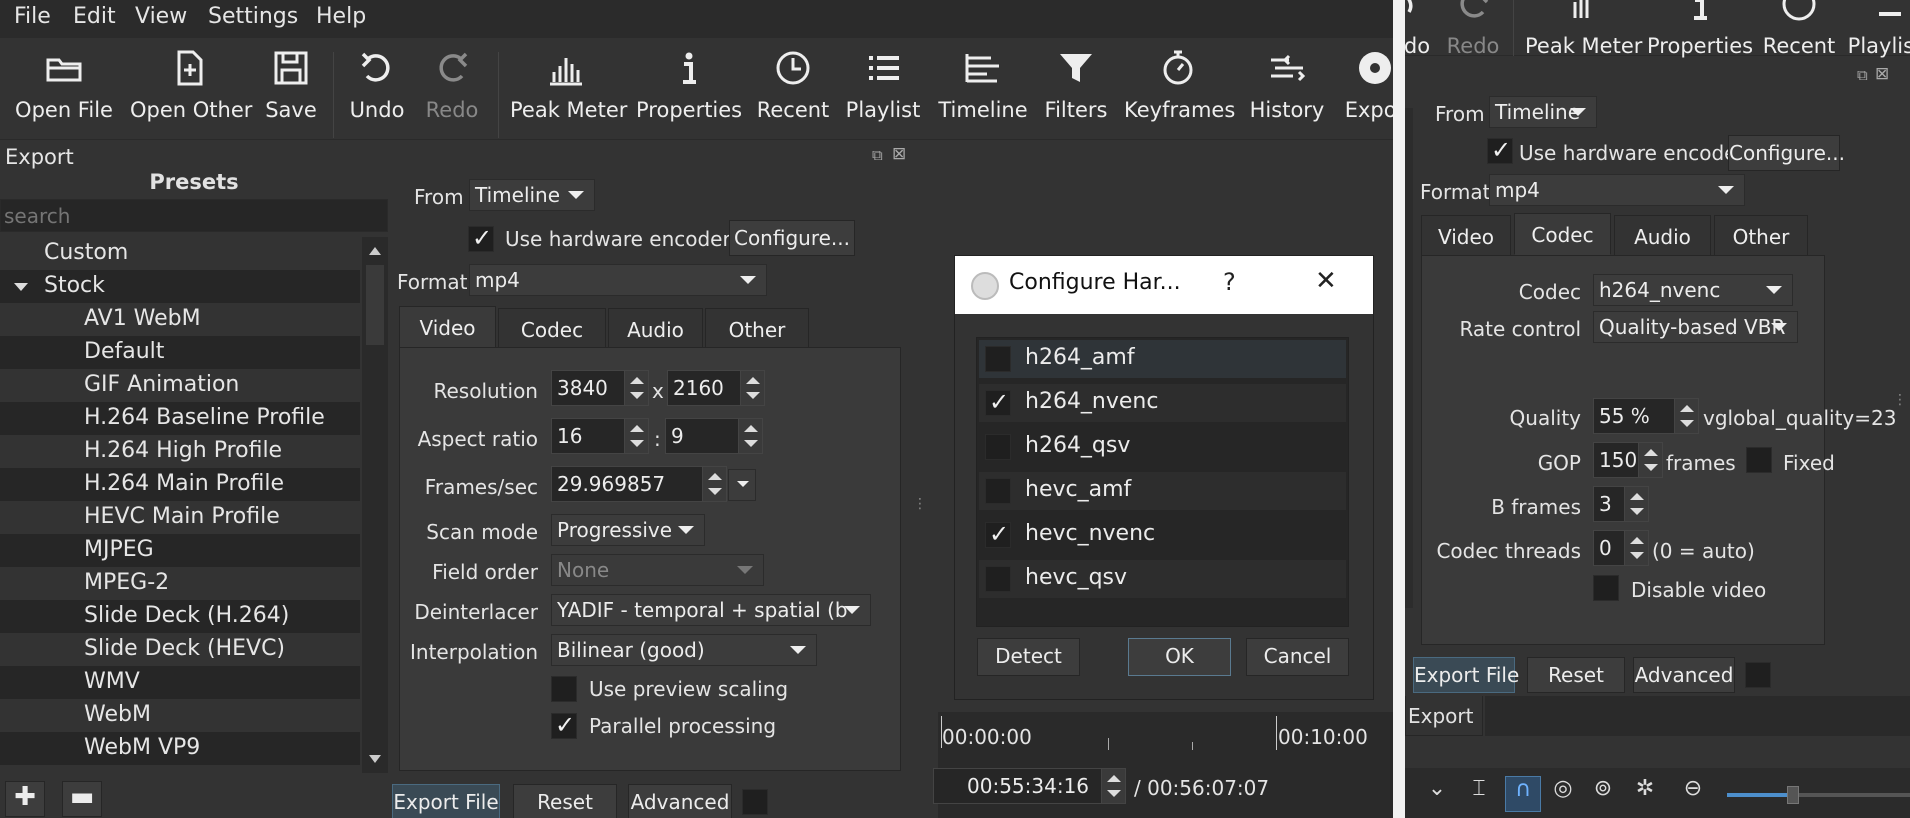 Image resolution: width=1910 pixels, height=818 pixels. What do you see at coordinates (1621, 548) in the screenshot?
I see `codec-threads-spinbox: 0` at bounding box center [1621, 548].